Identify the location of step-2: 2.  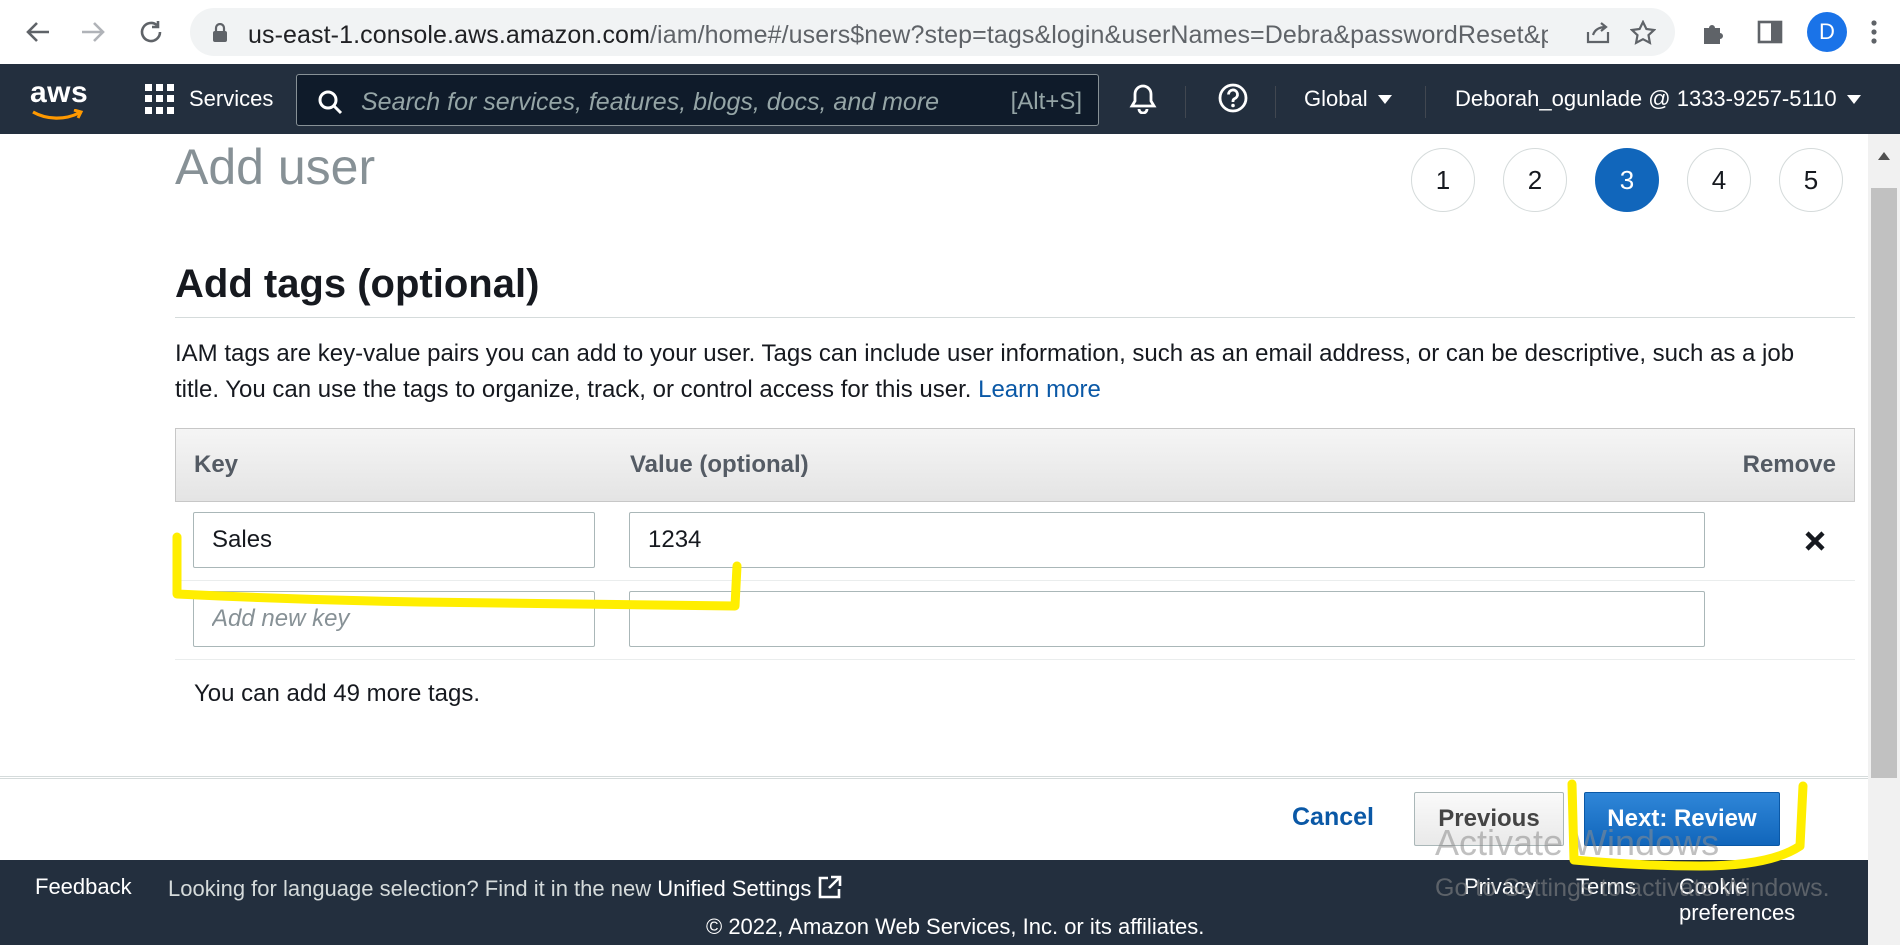
(1535, 180).